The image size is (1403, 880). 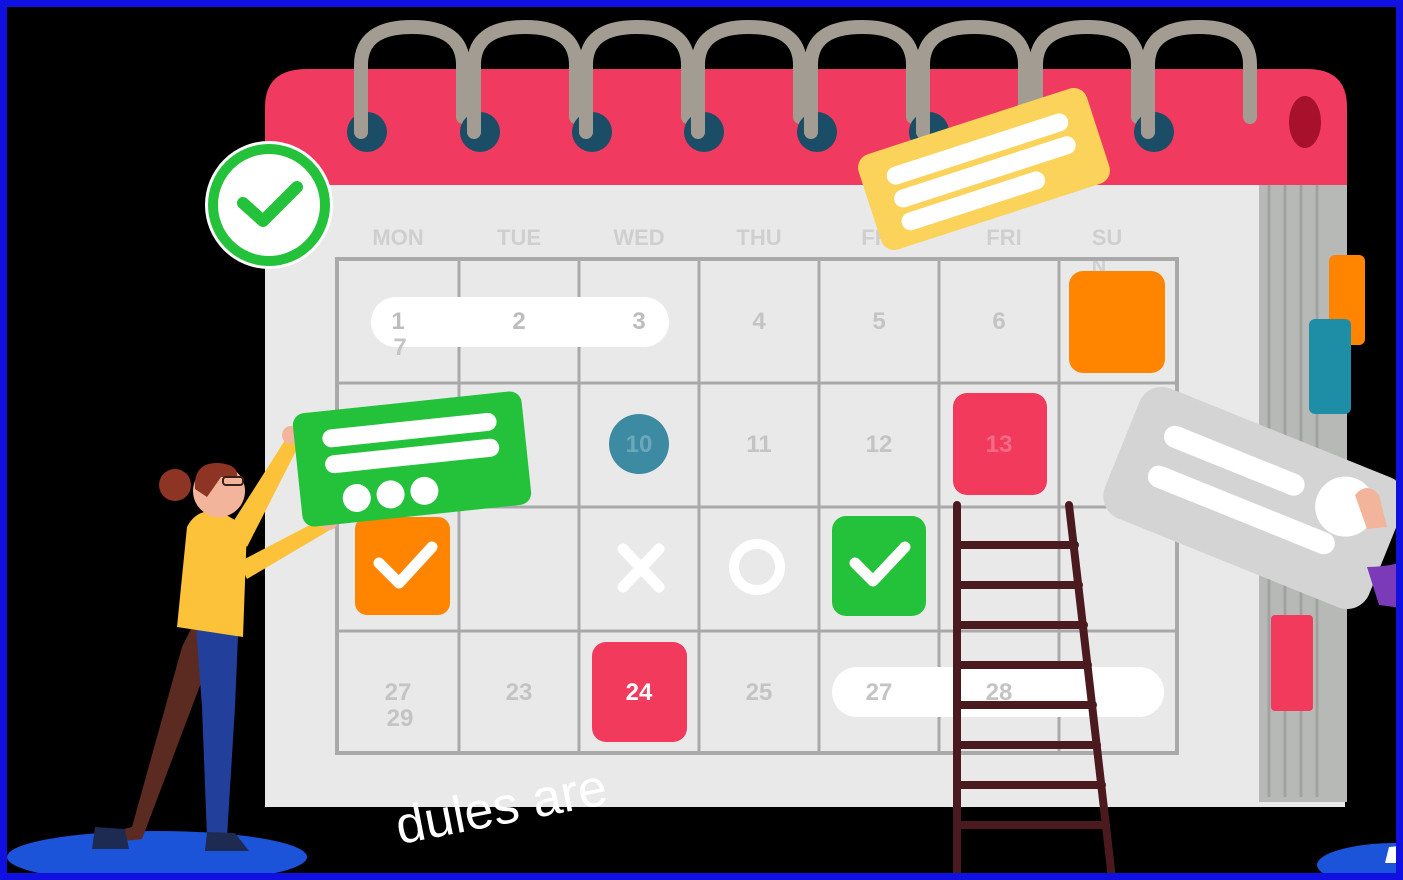 What do you see at coordinates (879, 444) in the screenshot?
I see `day-number: 12` at bounding box center [879, 444].